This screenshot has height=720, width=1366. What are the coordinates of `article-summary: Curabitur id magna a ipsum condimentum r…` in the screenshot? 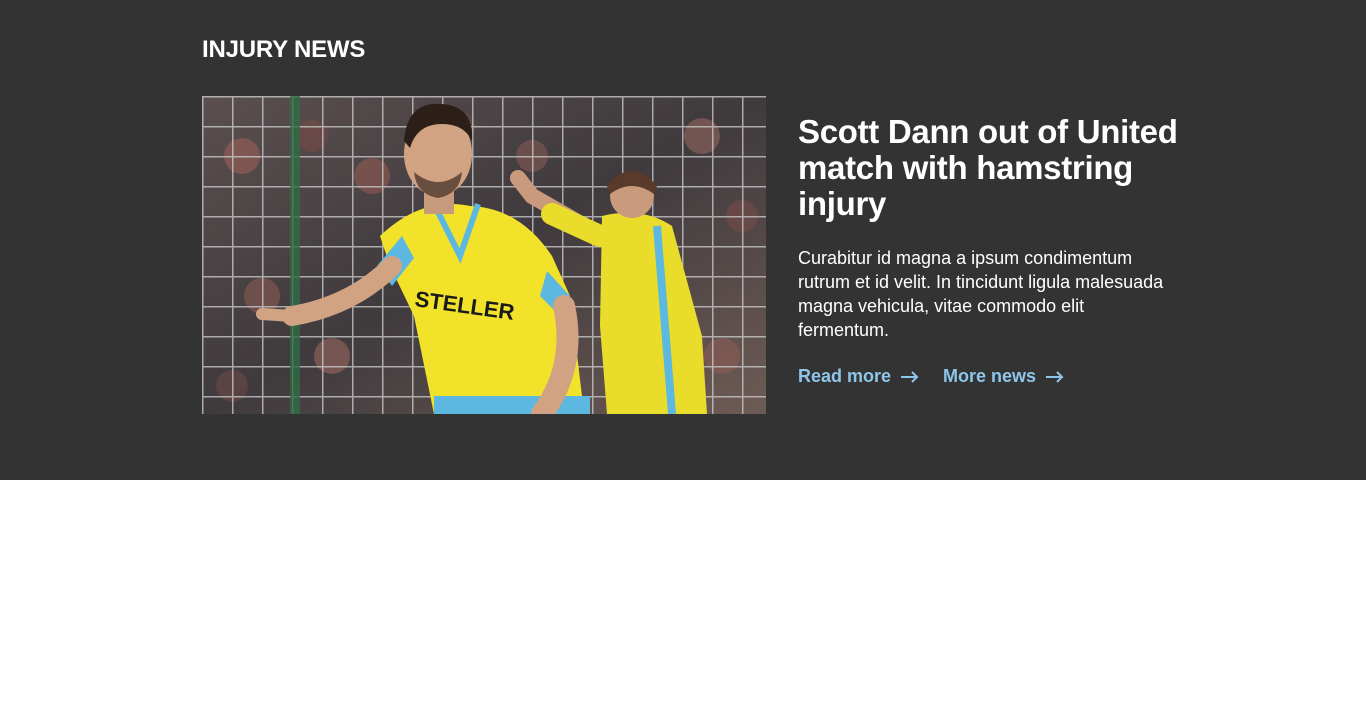 It's located at (981, 294).